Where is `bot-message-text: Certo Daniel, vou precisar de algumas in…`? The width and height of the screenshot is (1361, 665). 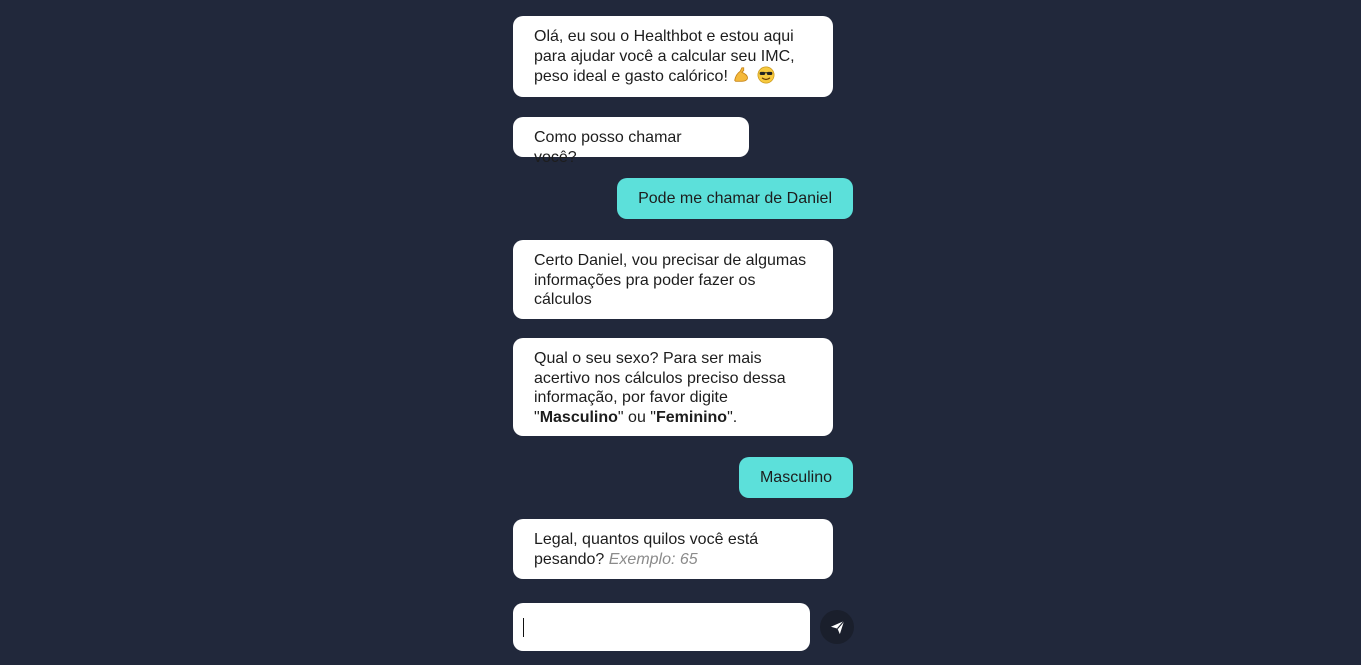
bot-message-text: Certo Daniel, vou precisar de algumas in… is located at coordinates (670, 280).